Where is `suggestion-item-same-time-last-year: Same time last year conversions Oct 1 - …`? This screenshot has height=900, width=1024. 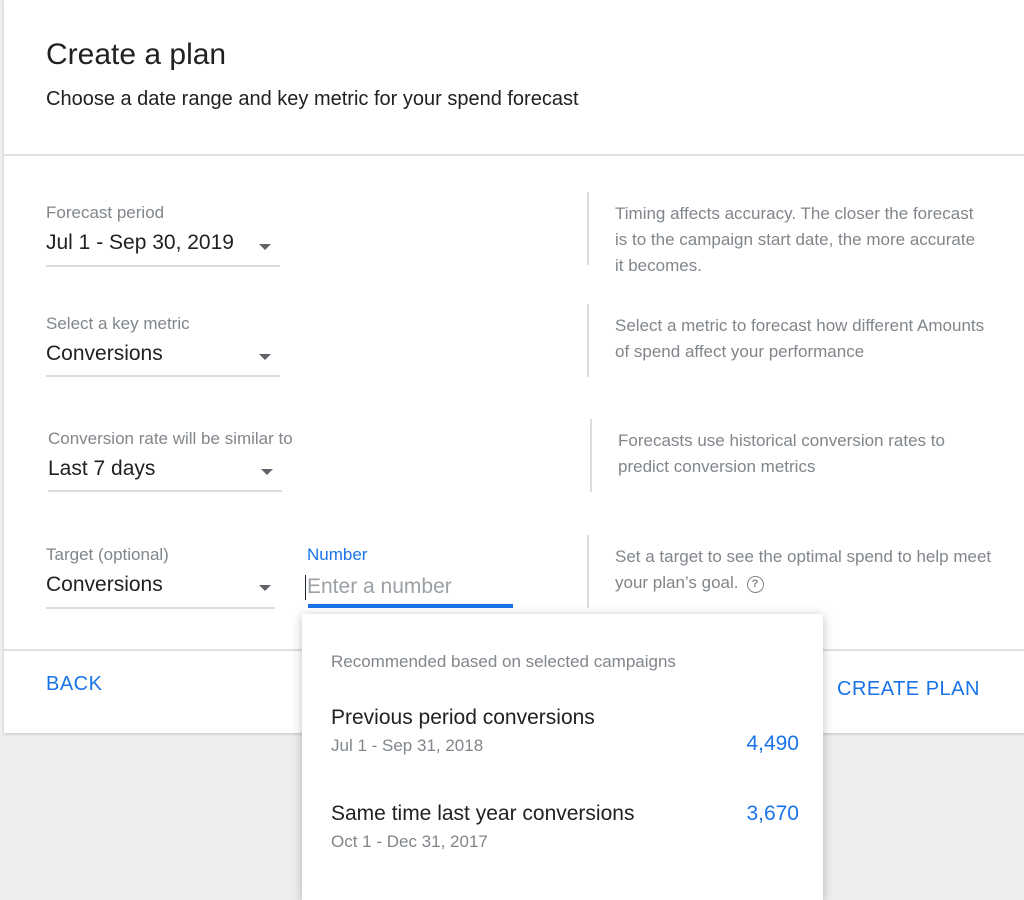 suggestion-item-same-time-last-year: Same time last year conversions Oct 1 - … is located at coordinates (562, 837).